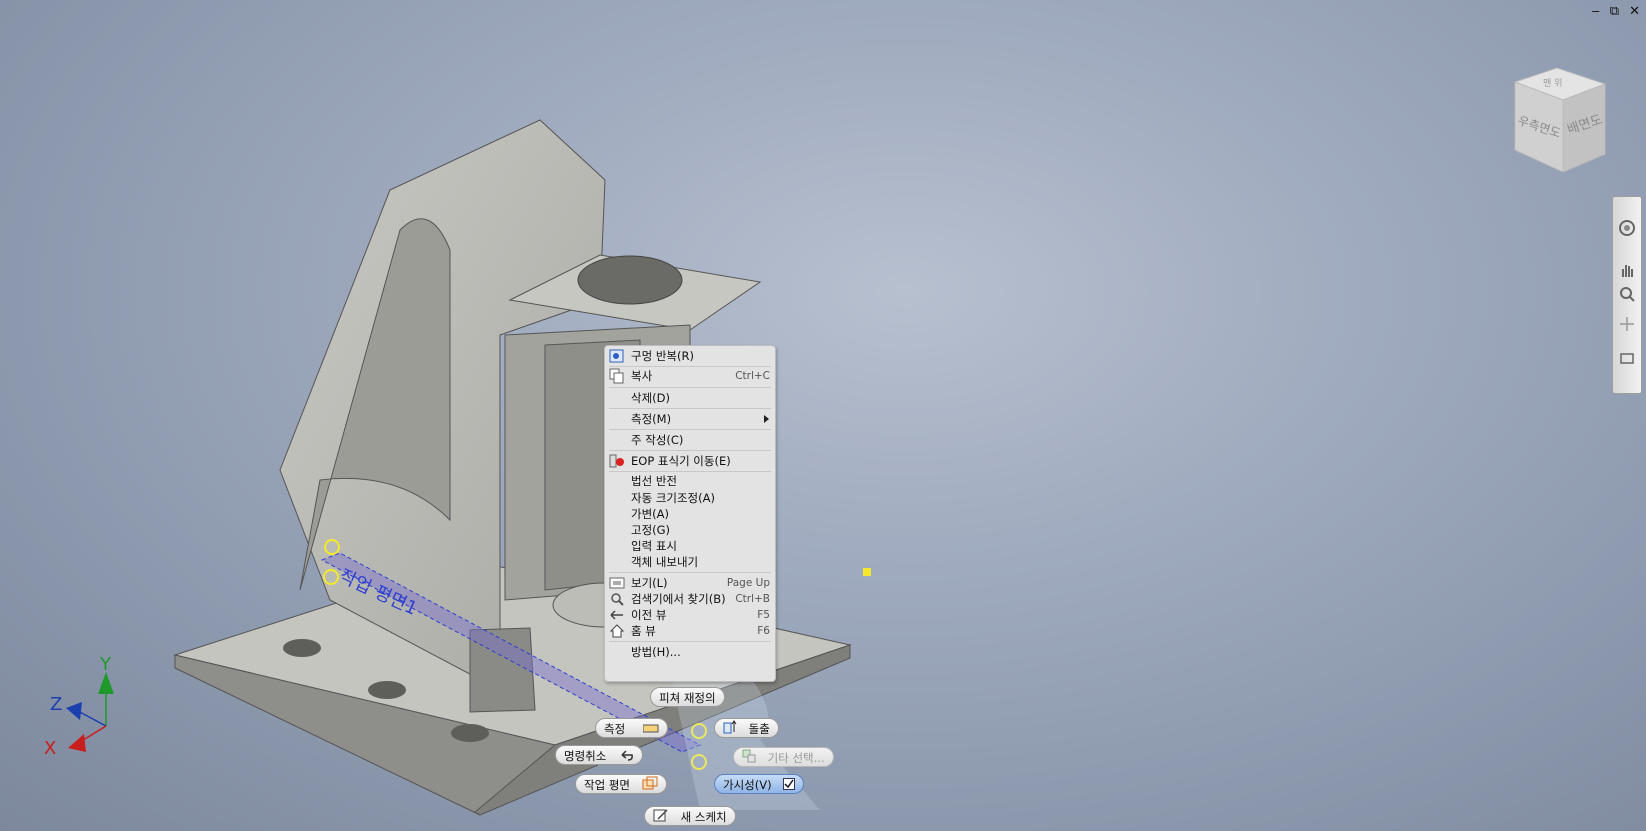  Describe the element at coordinates (617, 583) in the screenshot. I see `view-icon` at that location.